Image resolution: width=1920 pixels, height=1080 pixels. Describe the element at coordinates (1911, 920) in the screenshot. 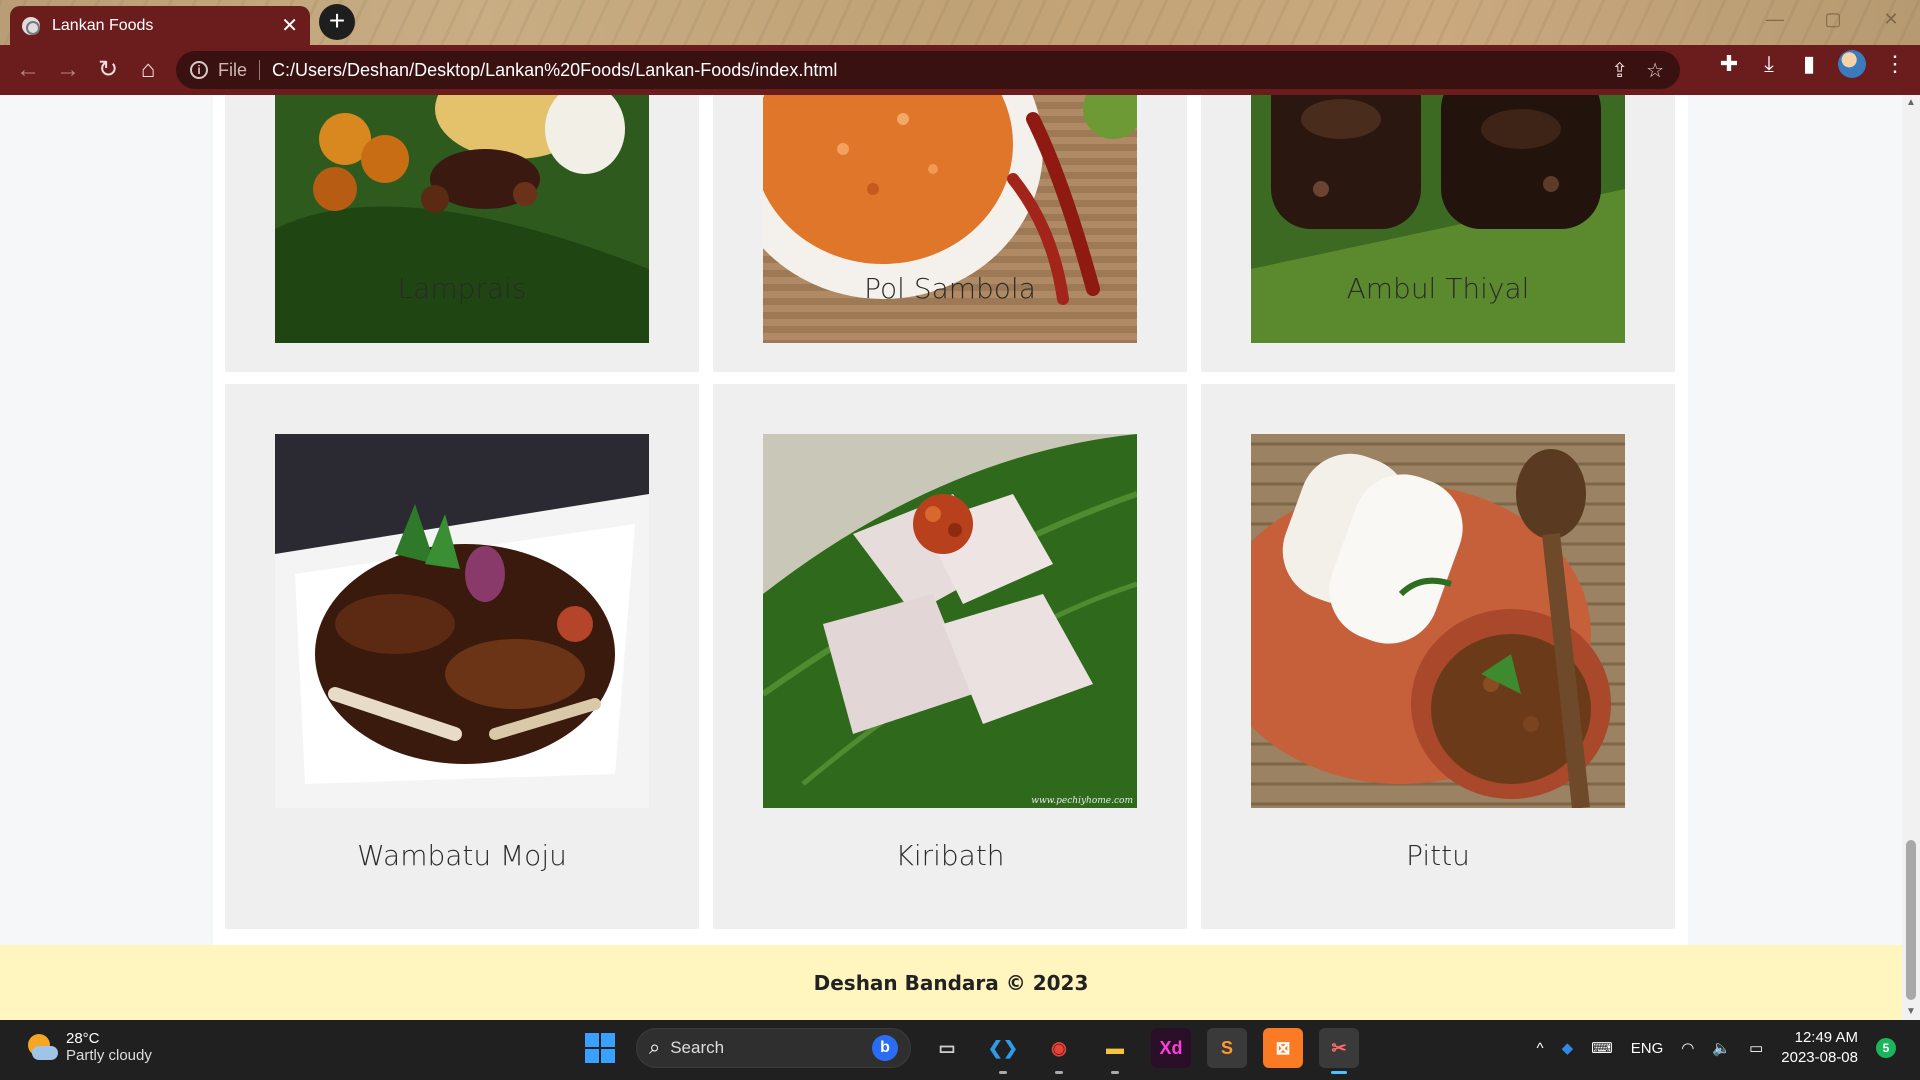

I see `scroll-thumb` at that location.